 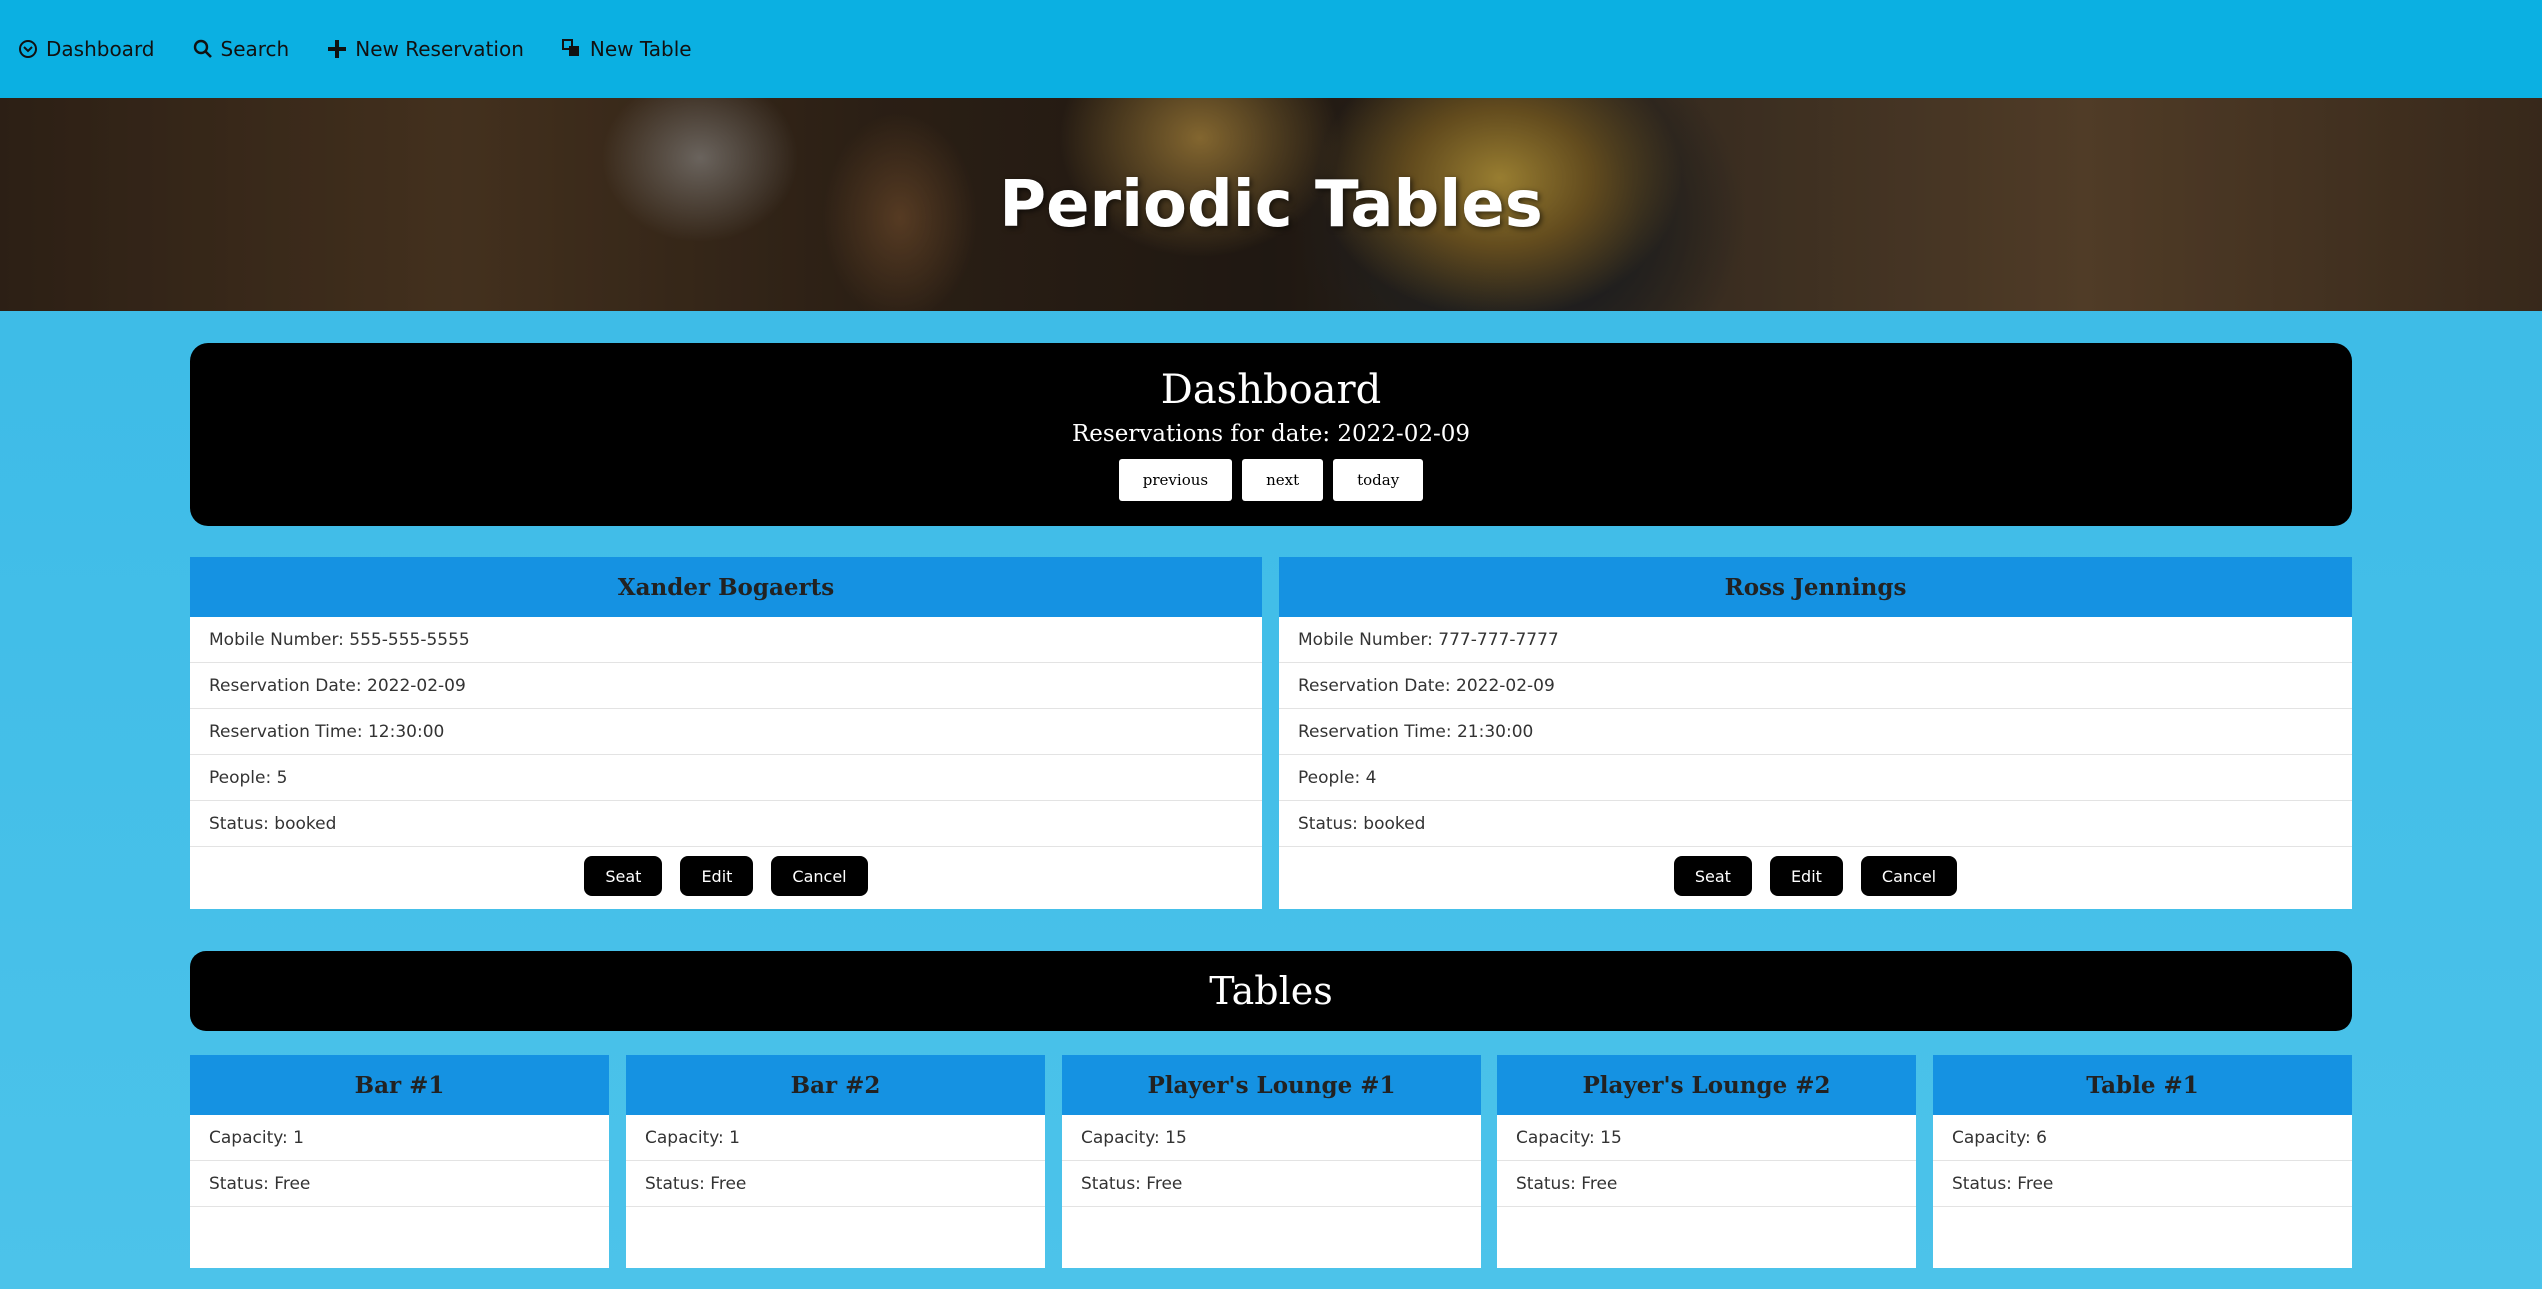 I want to click on reservation-time: Reservation Time: 12:30:00, so click(x=726, y=732).